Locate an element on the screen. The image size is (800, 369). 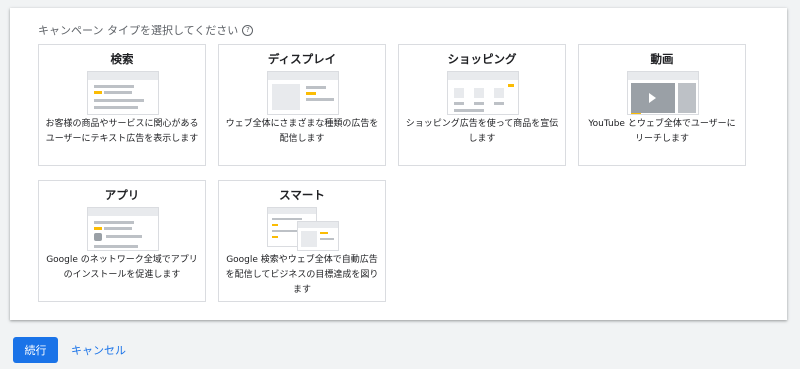
campaign-card-video: 動画 YouTube とウェブ全体でユーザーにリーチします is located at coordinates (662, 105).